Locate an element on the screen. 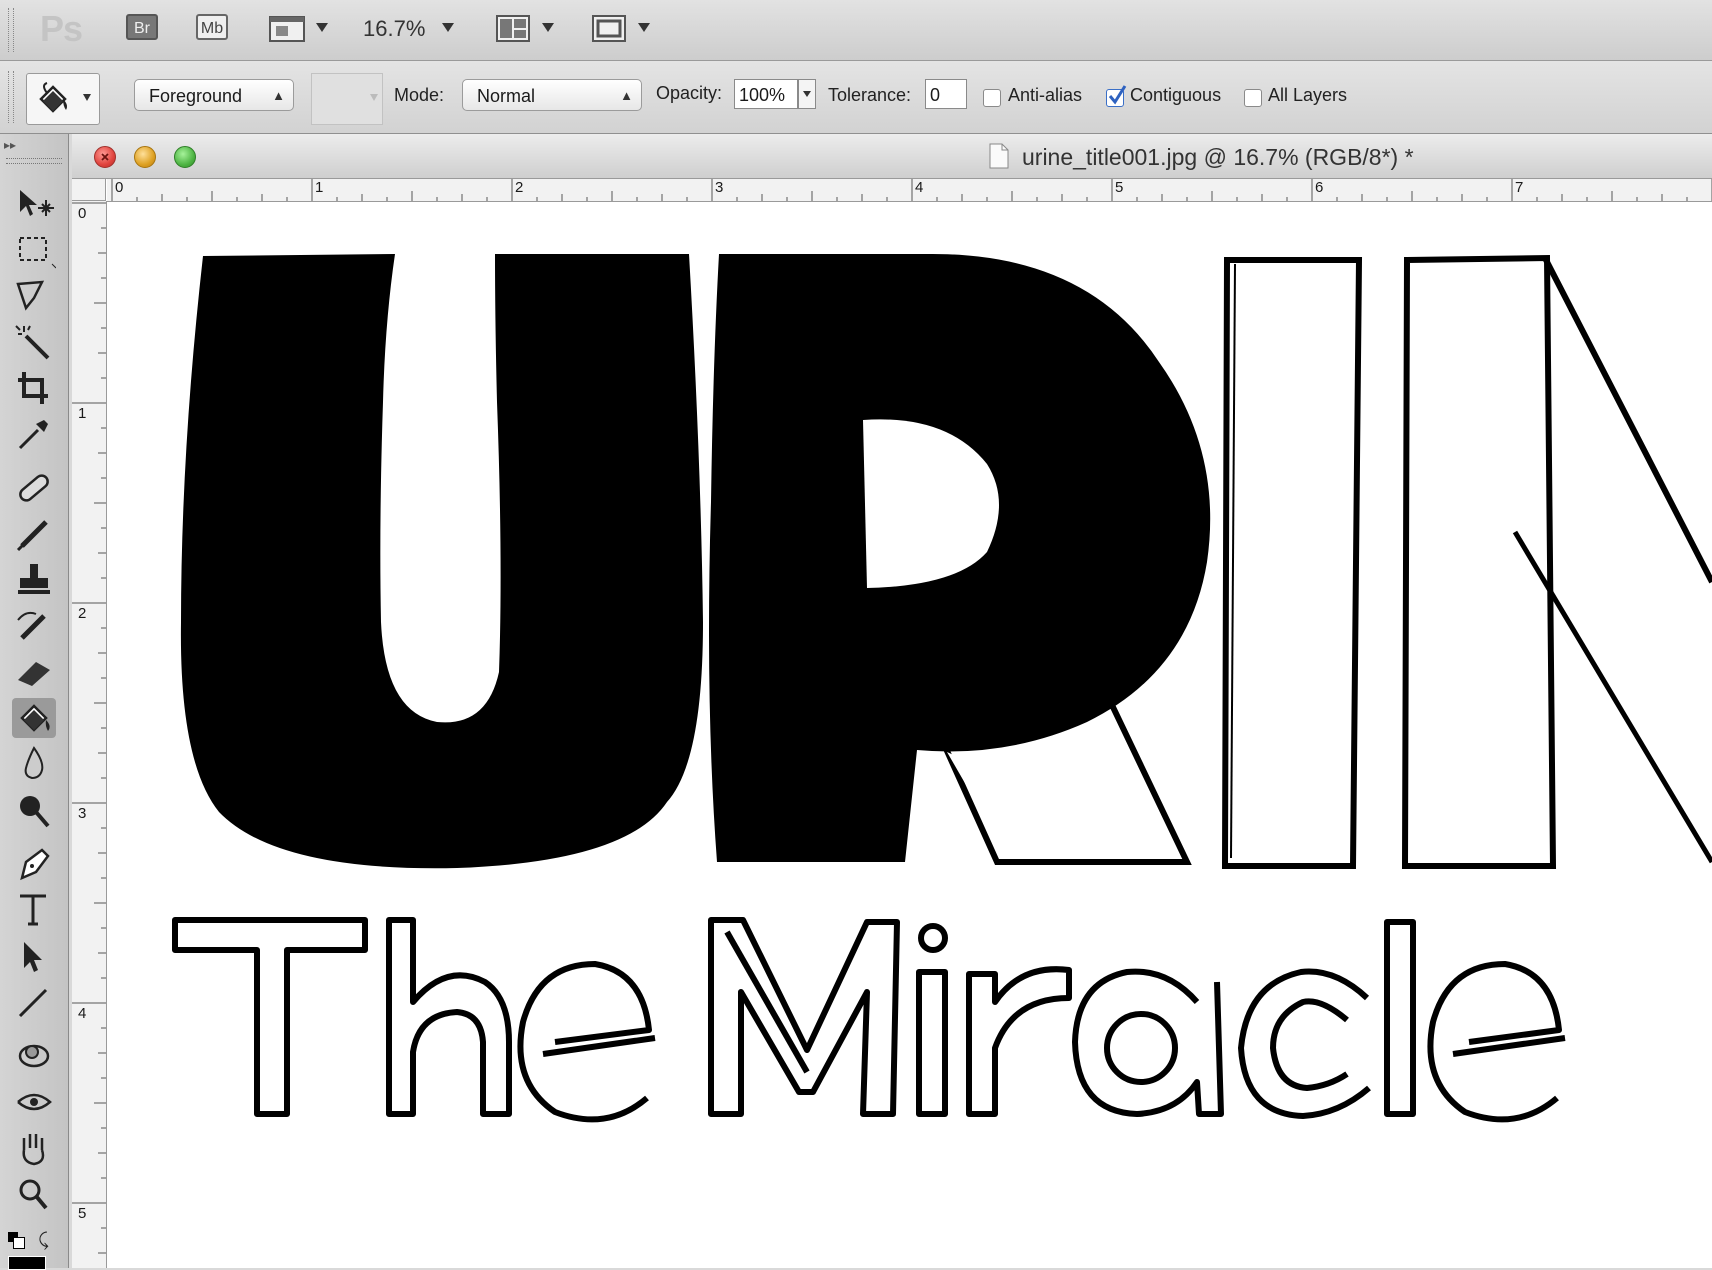  collapse-panel-icon: ▸▸ is located at coordinates (10, 145).